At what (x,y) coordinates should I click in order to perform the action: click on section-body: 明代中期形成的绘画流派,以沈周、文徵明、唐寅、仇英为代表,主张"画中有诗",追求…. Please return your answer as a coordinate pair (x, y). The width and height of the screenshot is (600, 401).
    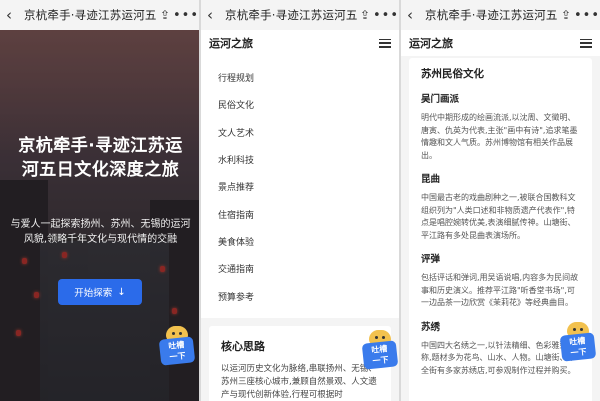
    Looking at the image, I should click on (499, 136).